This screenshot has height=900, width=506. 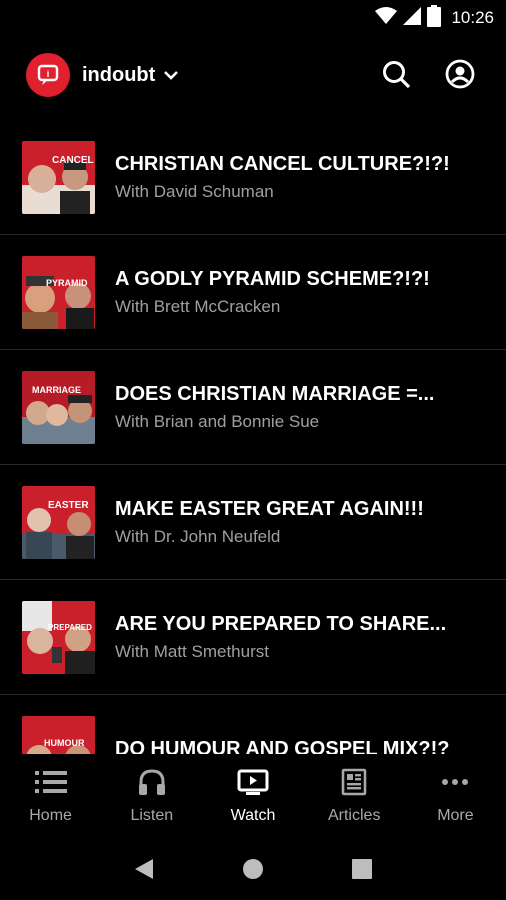 I want to click on back-icon, so click(x=144, y=869).